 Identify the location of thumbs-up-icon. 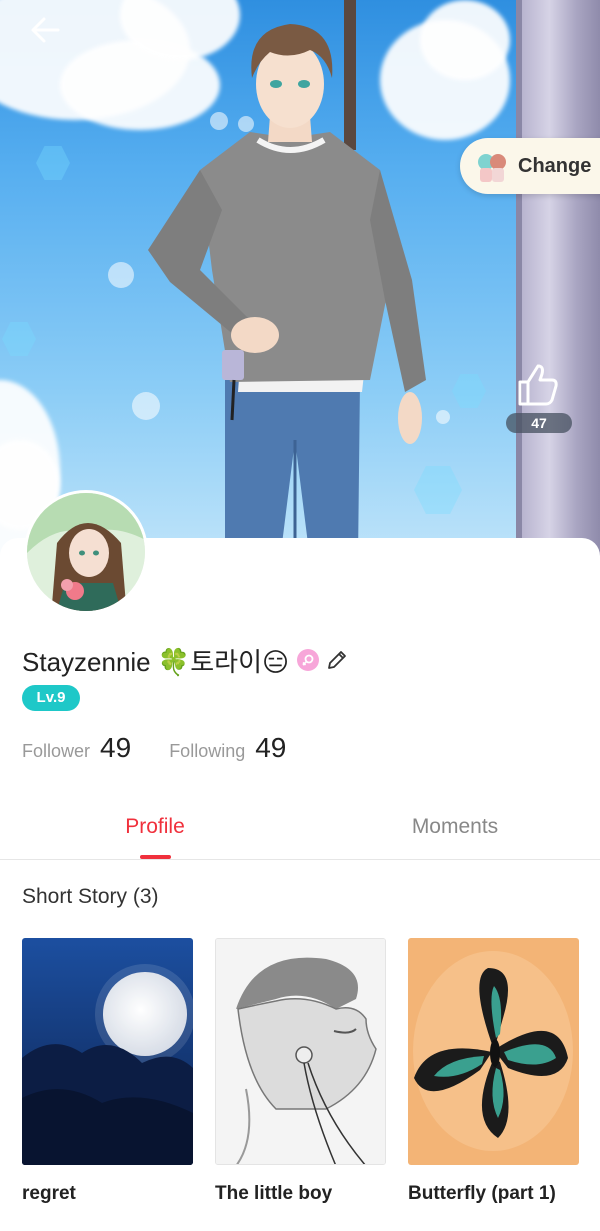
(538, 385).